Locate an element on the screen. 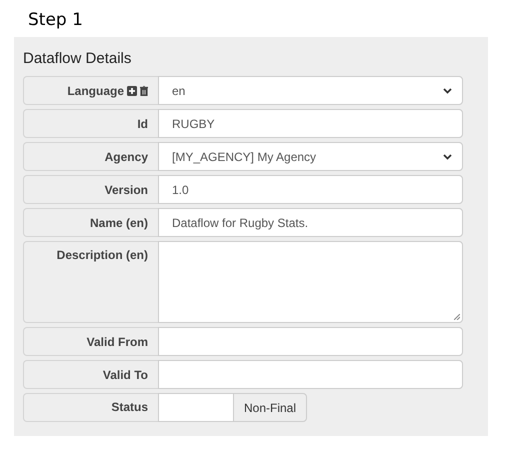  select-field: [MY_AGENCY] My Agency is located at coordinates (310, 156).